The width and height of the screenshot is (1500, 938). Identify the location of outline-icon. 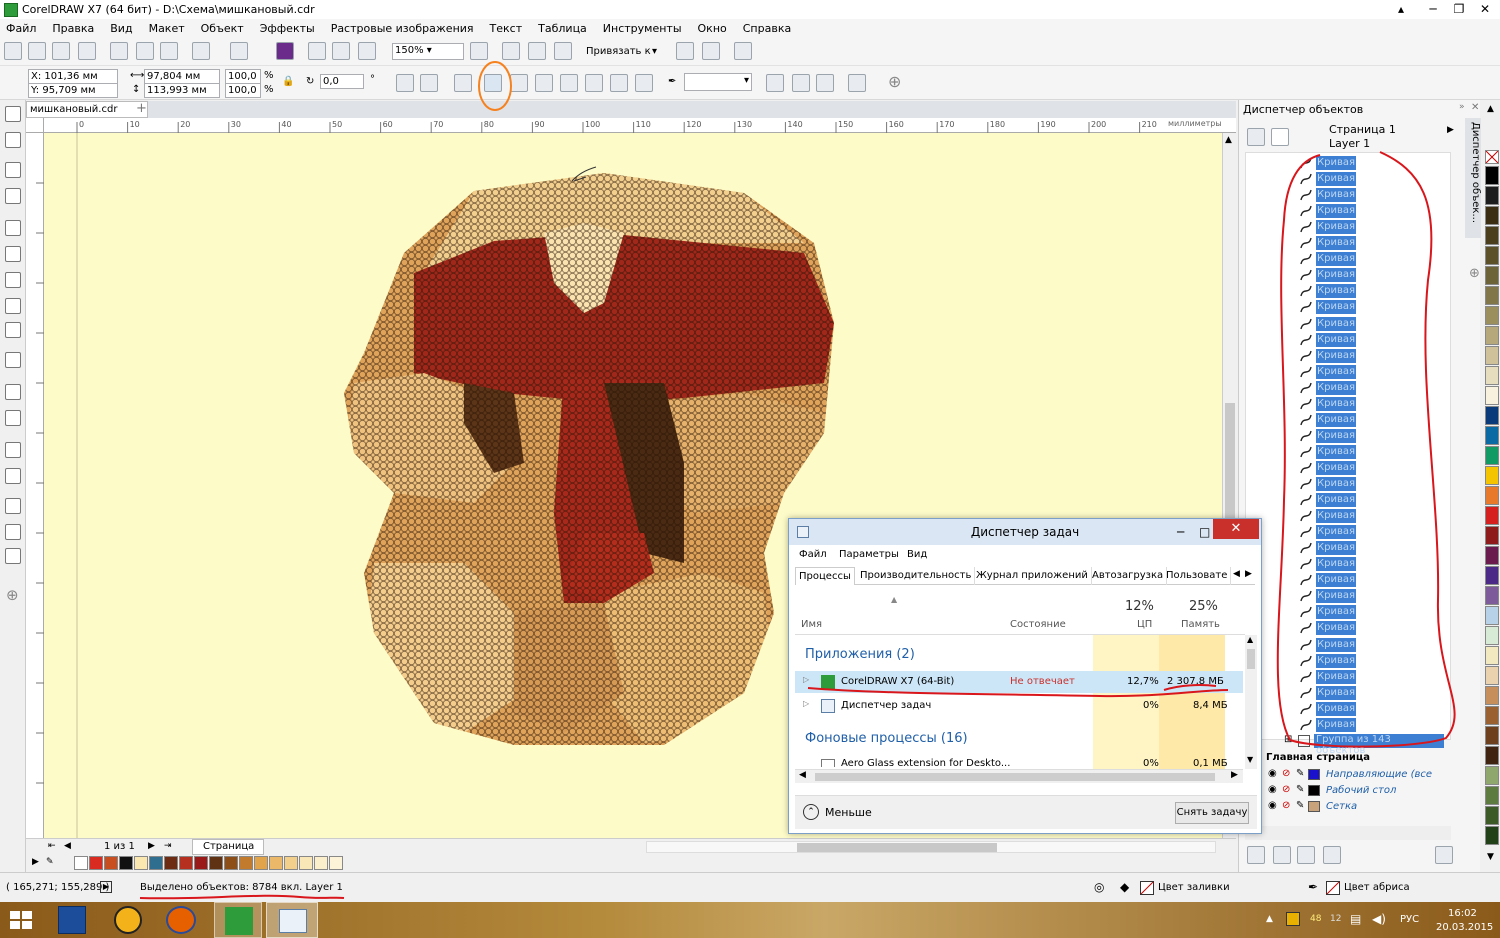
(825, 83).